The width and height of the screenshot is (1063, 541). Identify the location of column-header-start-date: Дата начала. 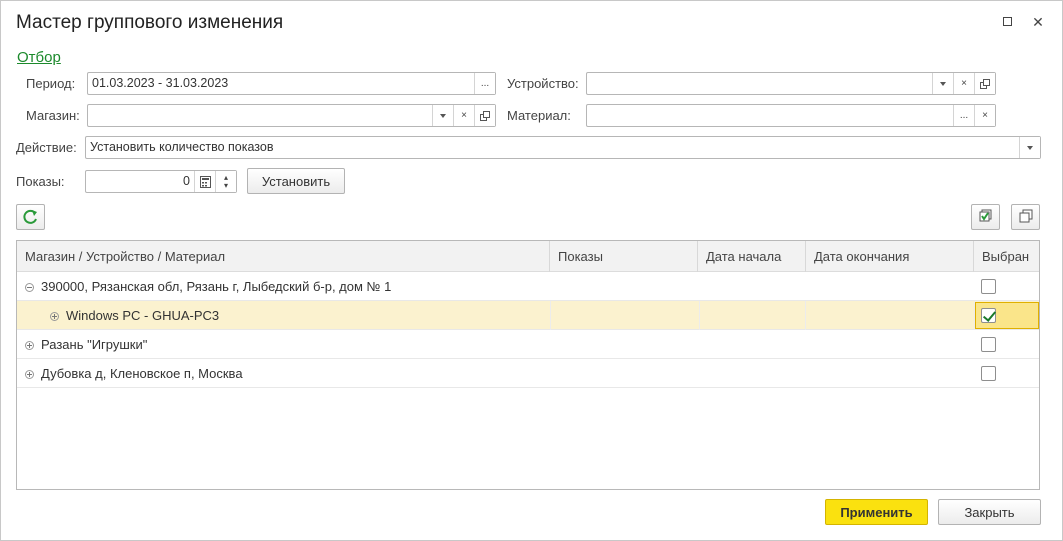
(752, 256).